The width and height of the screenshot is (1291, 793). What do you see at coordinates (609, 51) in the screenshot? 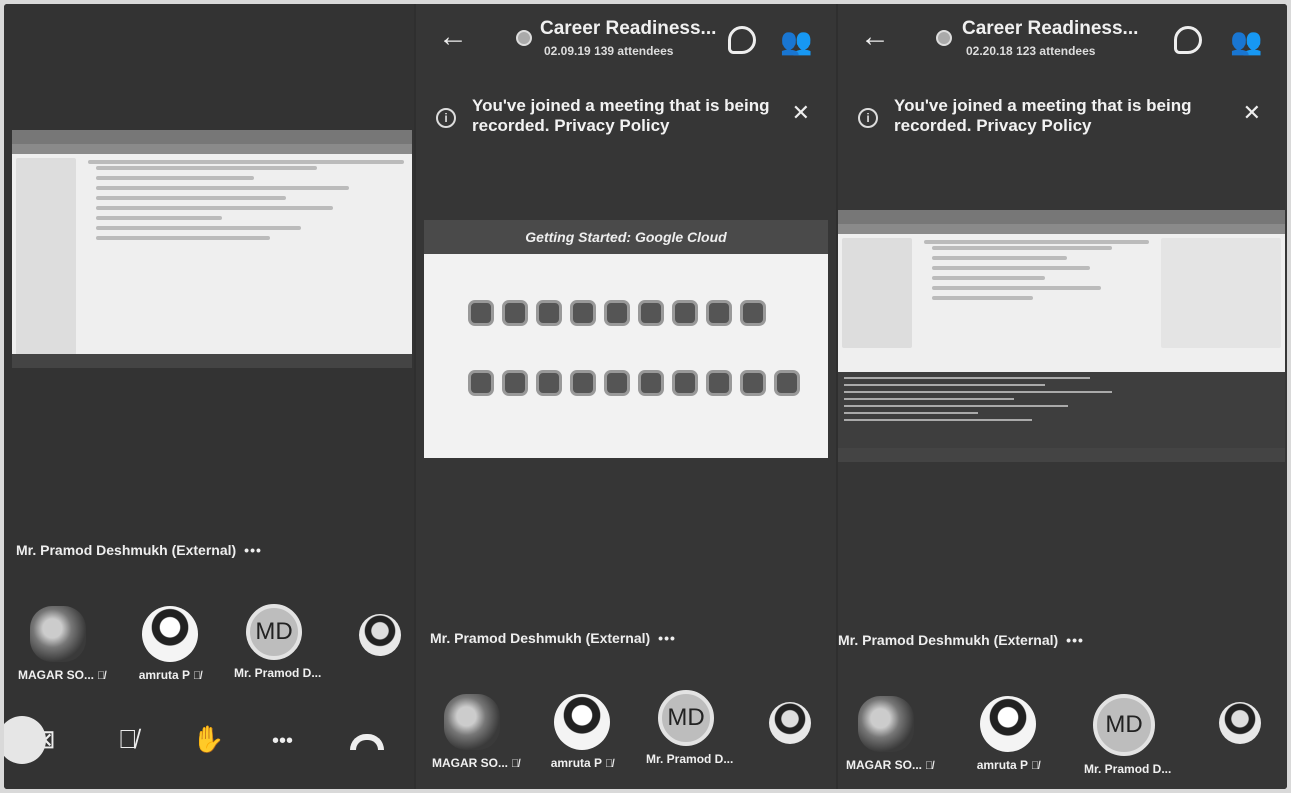
I see `meeting-subtitle: 02.09.19 139 attendees` at bounding box center [609, 51].